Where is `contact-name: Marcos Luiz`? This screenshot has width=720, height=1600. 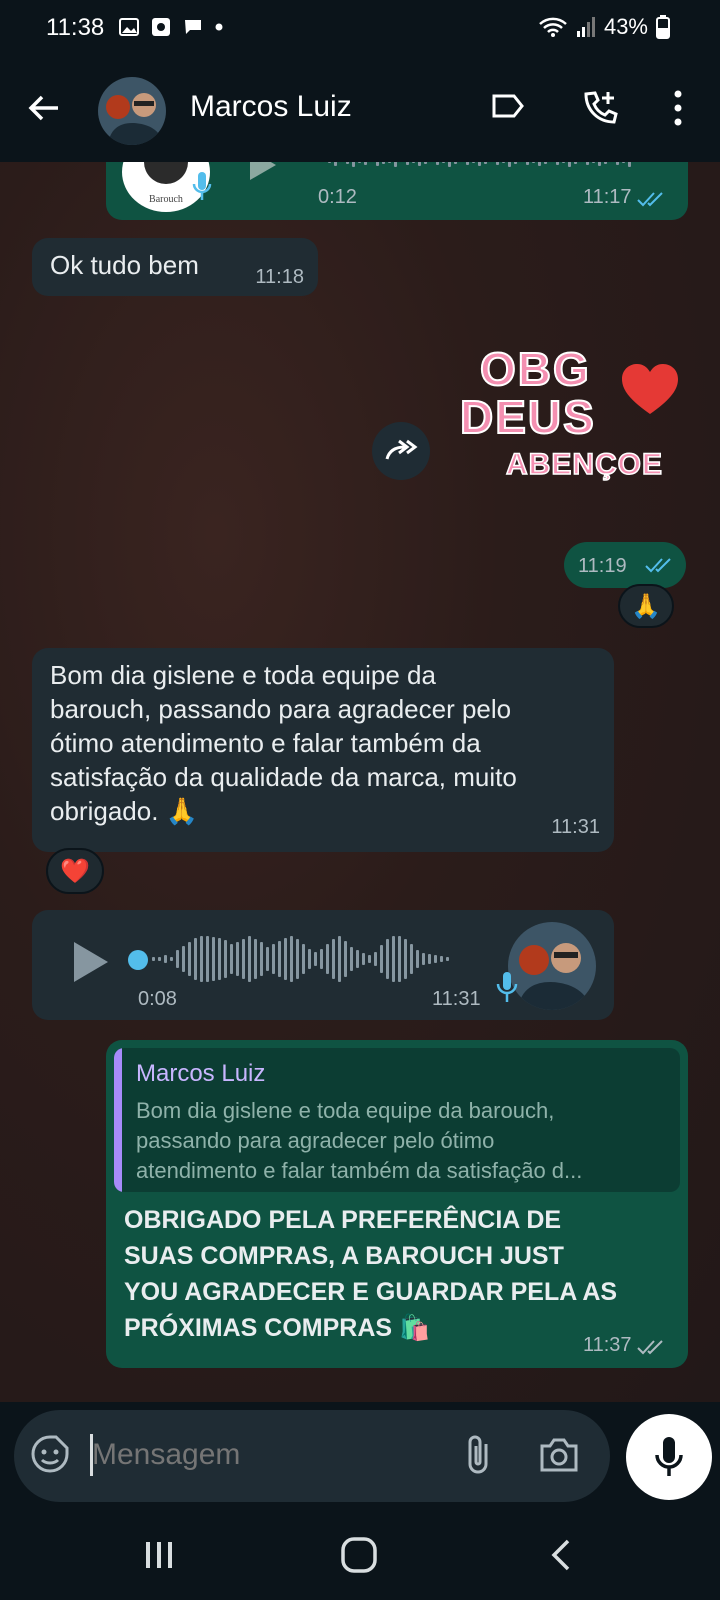
contact-name: Marcos Luiz is located at coordinates (271, 107).